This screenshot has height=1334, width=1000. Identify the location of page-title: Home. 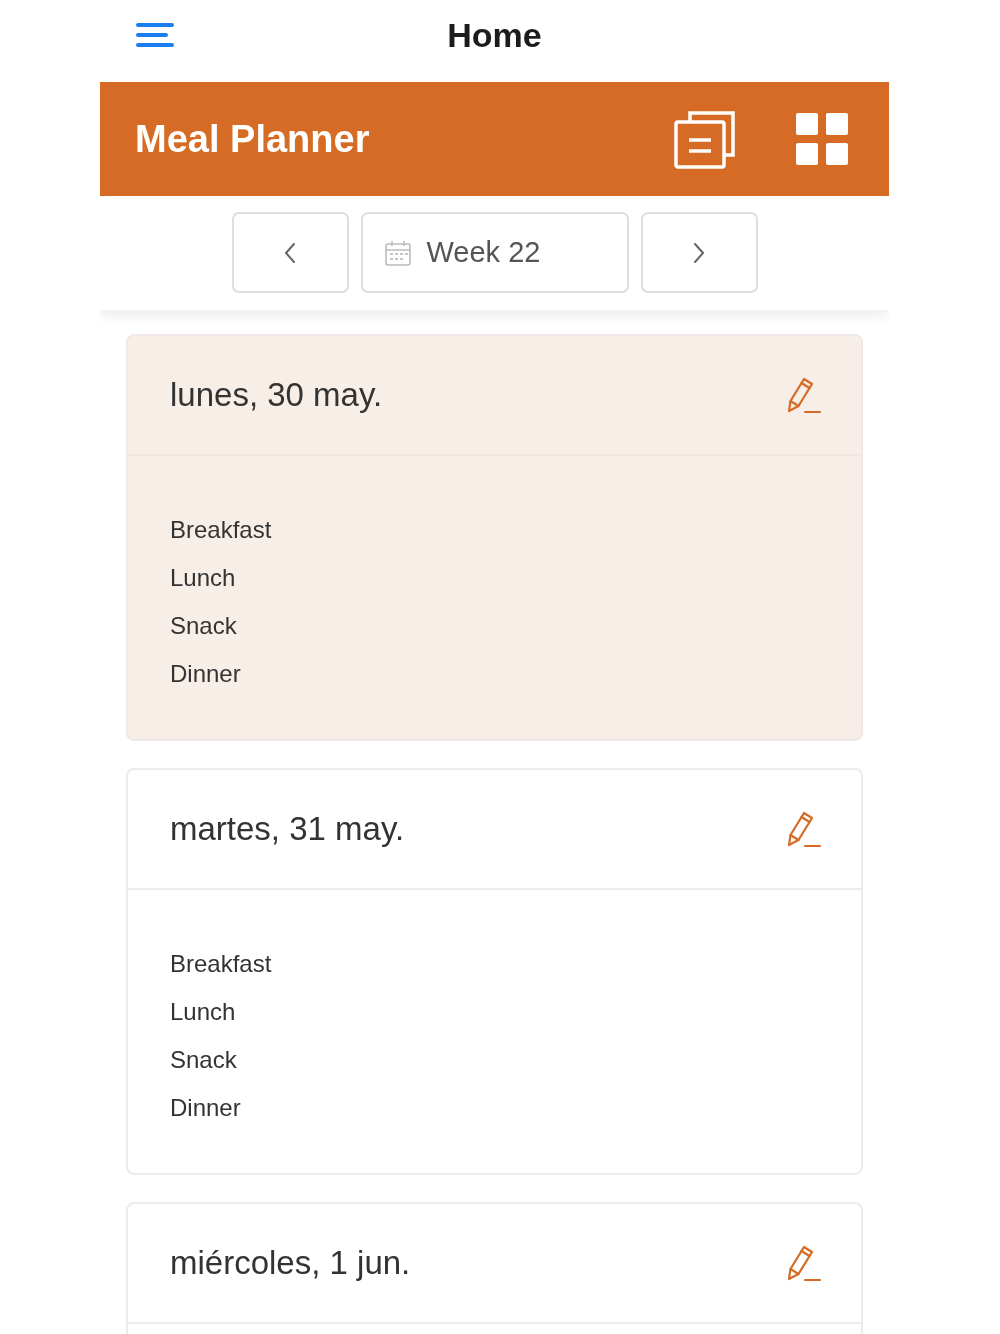
(494, 35).